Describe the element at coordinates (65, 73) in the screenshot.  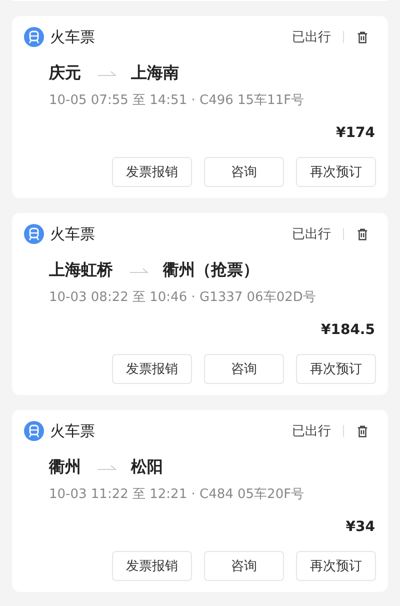
I see `departure-station: 庆元` at that location.